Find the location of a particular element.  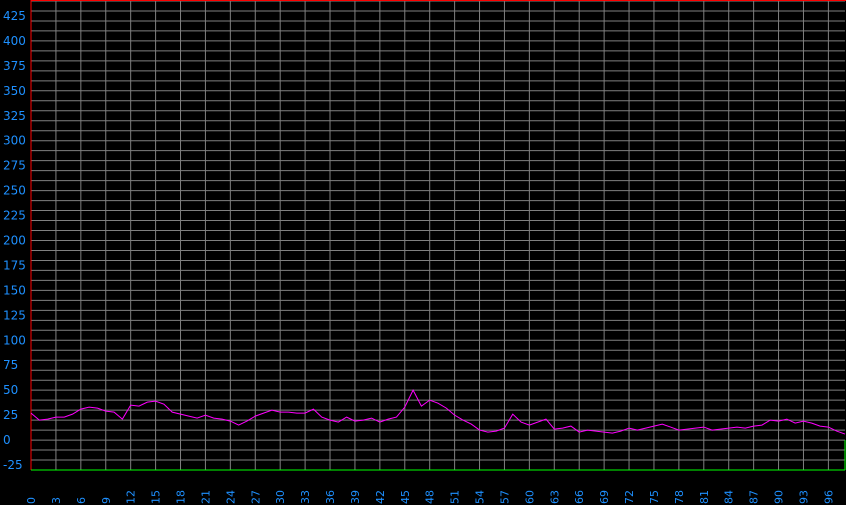

y-tick-label-10: 175 is located at coordinates (14, 265).